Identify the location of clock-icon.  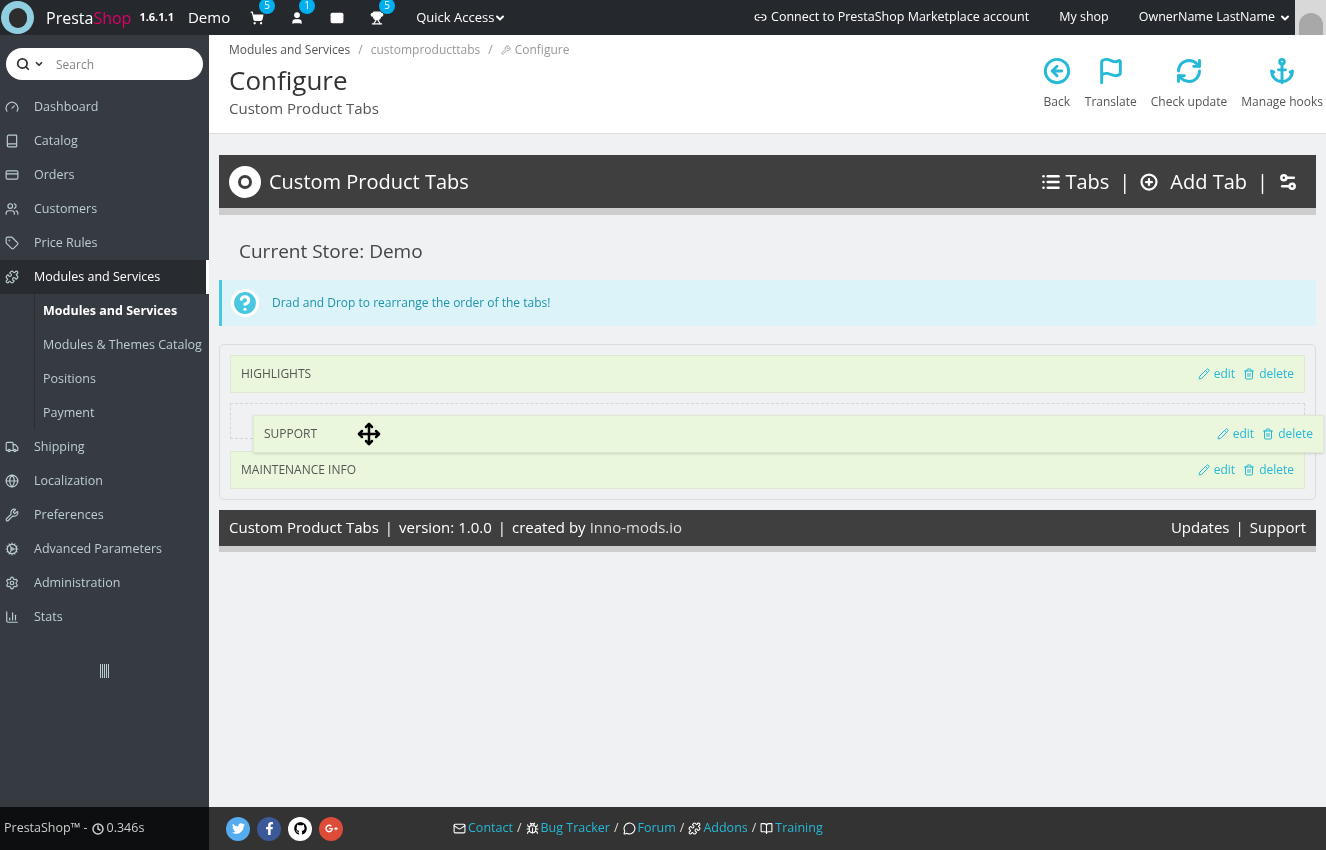
(97, 828).